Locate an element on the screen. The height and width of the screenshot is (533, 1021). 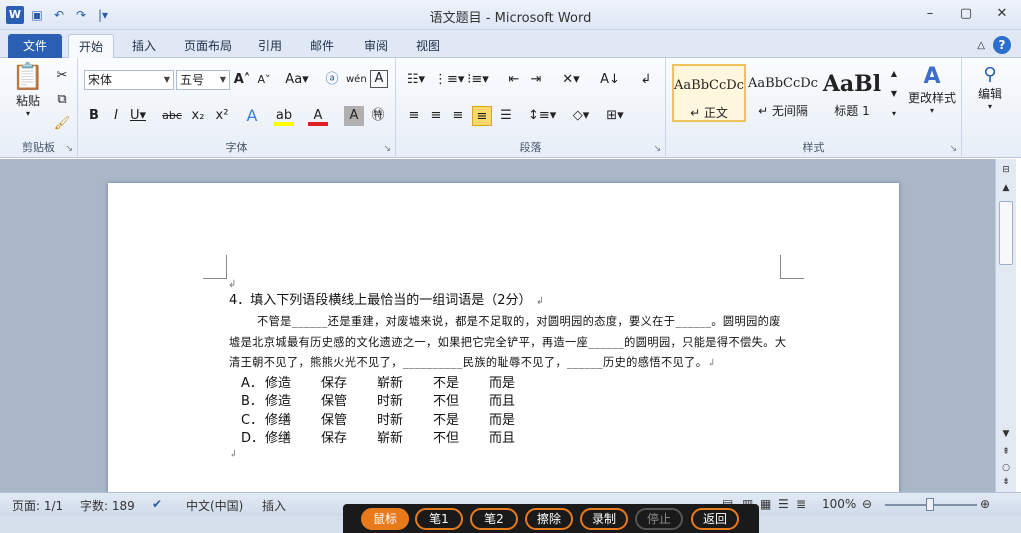
outline-view-icon: ☰ is located at coordinates (783, 504).